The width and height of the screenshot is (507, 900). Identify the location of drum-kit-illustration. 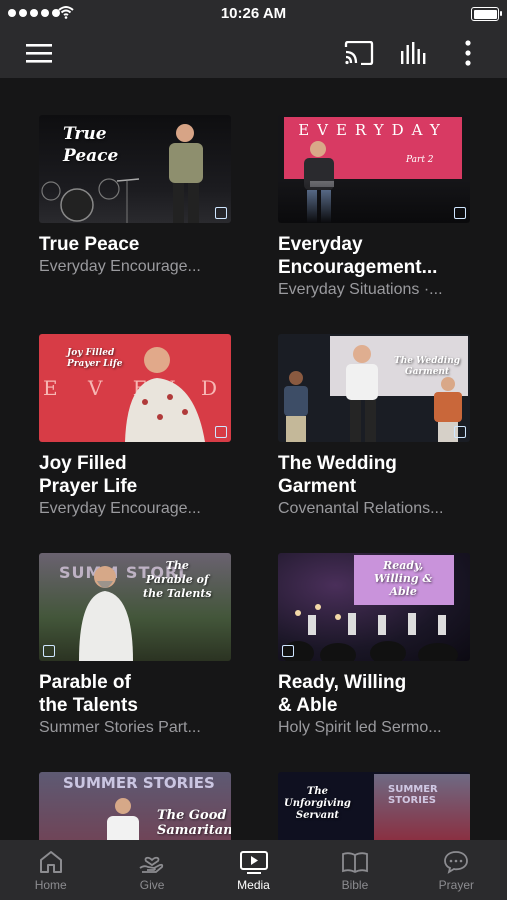
(90, 200).